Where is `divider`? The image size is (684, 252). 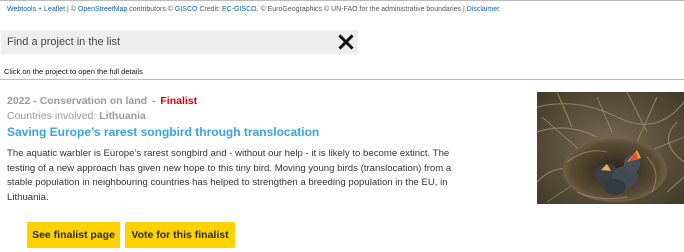
divider is located at coordinates (342, 79).